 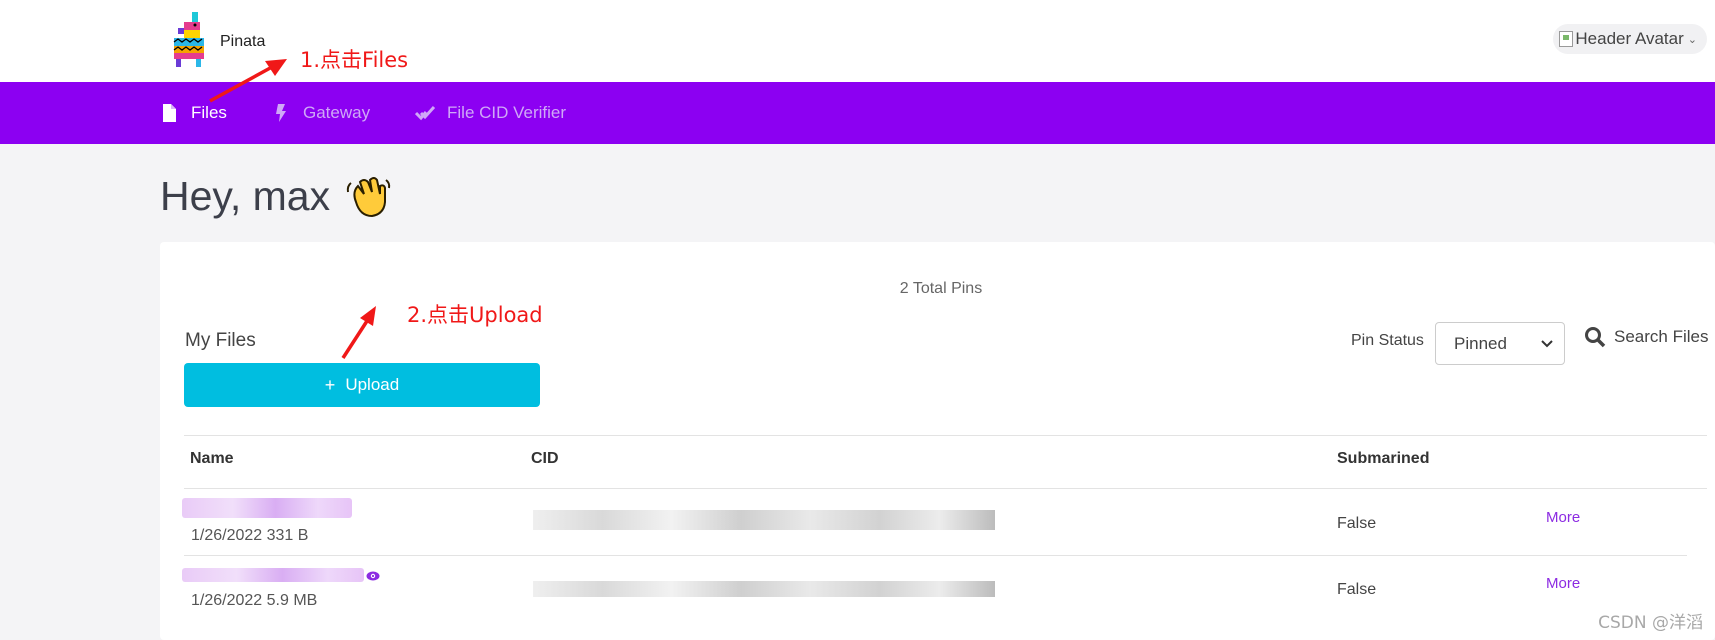 What do you see at coordinates (1692, 39) in the screenshot?
I see `chevron-down-icon: ⌄` at bounding box center [1692, 39].